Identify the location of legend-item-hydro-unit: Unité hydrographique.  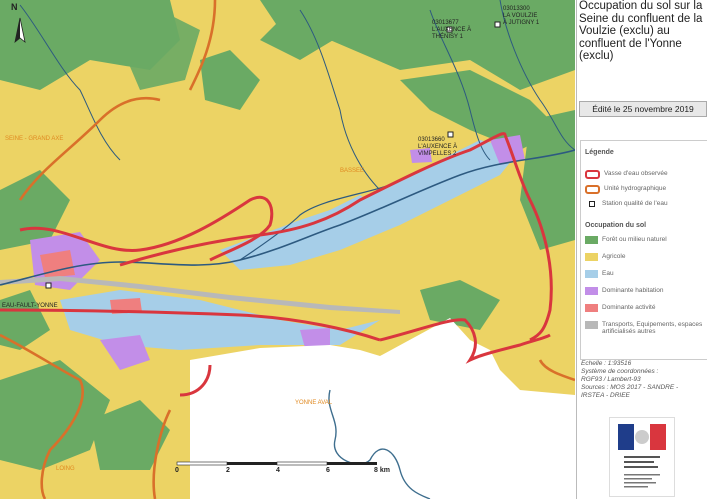
(625, 189).